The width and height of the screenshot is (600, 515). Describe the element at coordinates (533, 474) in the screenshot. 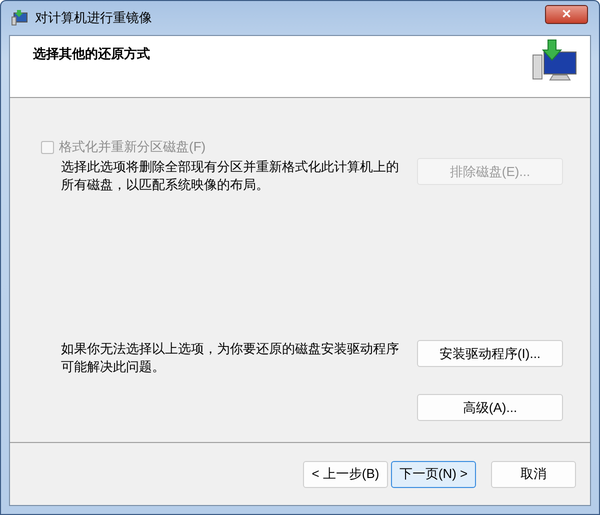

I see `dialog-button: 取消` at that location.